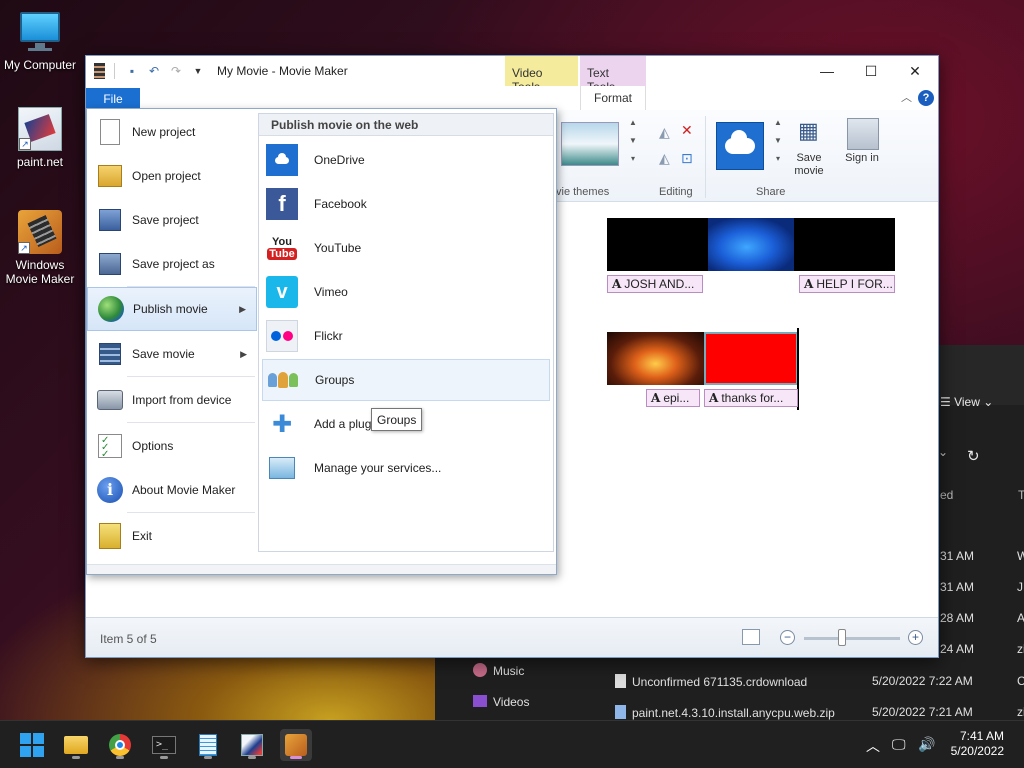  I want to click on taskbar-file-explorer, so click(76, 745).